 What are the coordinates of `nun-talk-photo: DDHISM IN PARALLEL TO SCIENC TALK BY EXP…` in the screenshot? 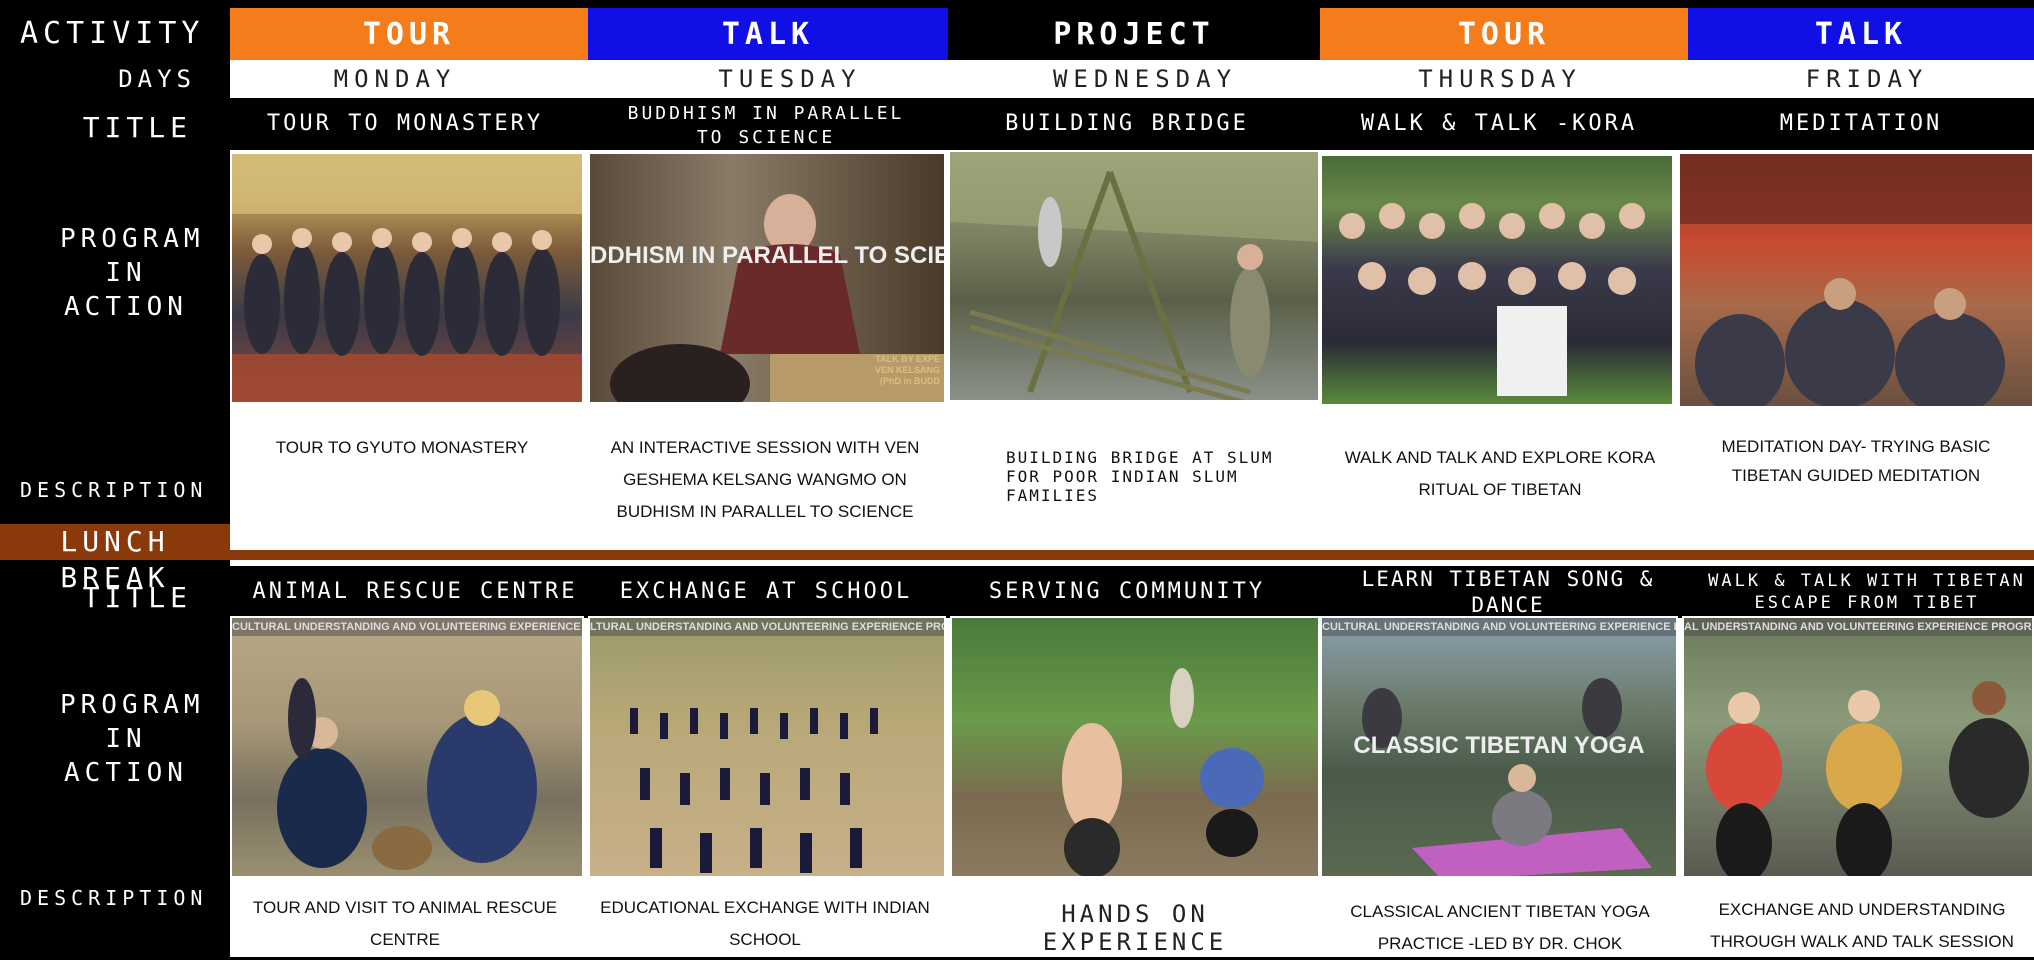 It's located at (767, 278).